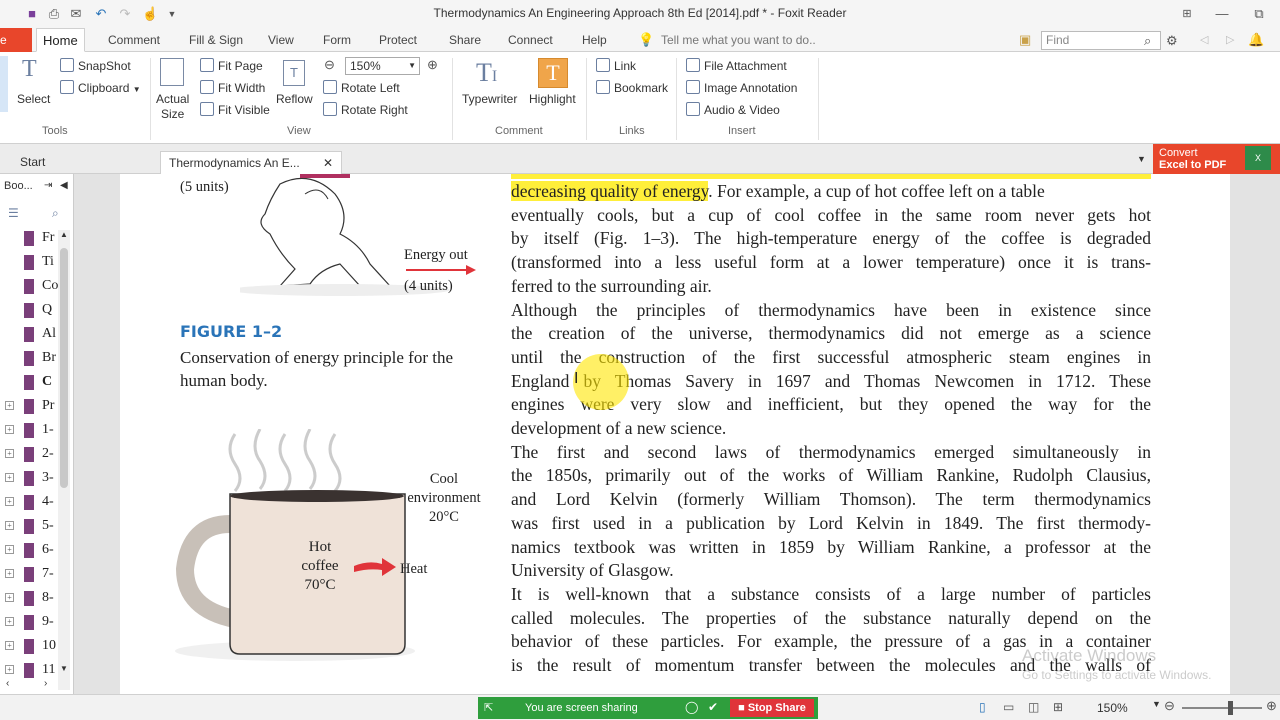 The height and width of the screenshot is (720, 1280). I want to click on select-label: Select, so click(33, 99).